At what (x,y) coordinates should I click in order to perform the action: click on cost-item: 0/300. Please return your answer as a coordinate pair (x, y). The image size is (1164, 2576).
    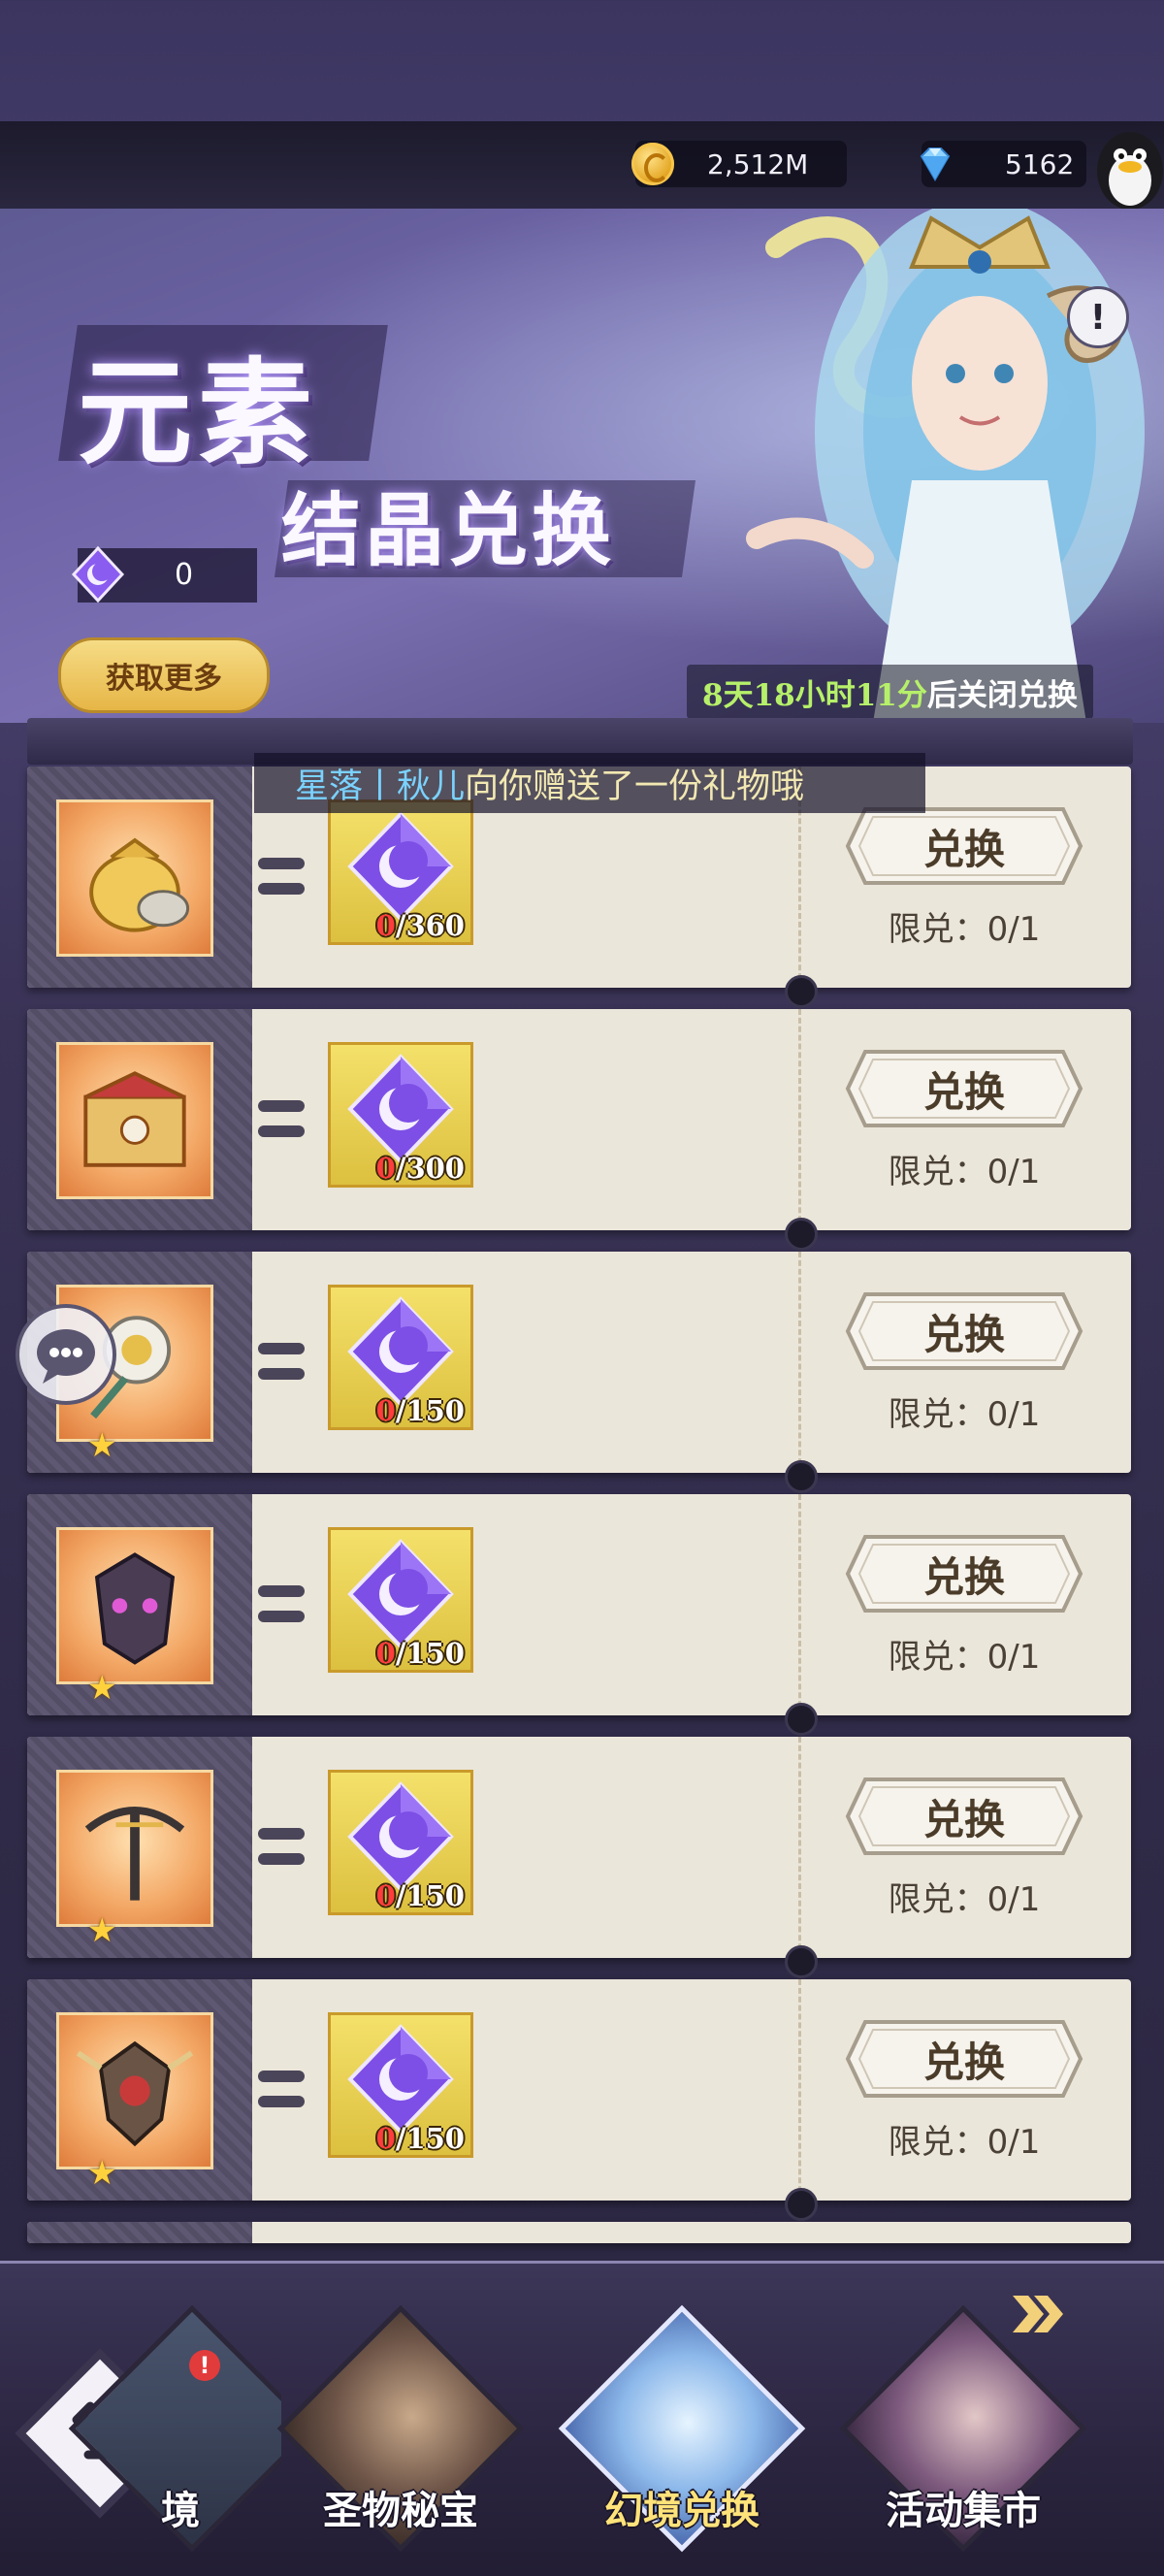
    Looking at the image, I should click on (400, 1115).